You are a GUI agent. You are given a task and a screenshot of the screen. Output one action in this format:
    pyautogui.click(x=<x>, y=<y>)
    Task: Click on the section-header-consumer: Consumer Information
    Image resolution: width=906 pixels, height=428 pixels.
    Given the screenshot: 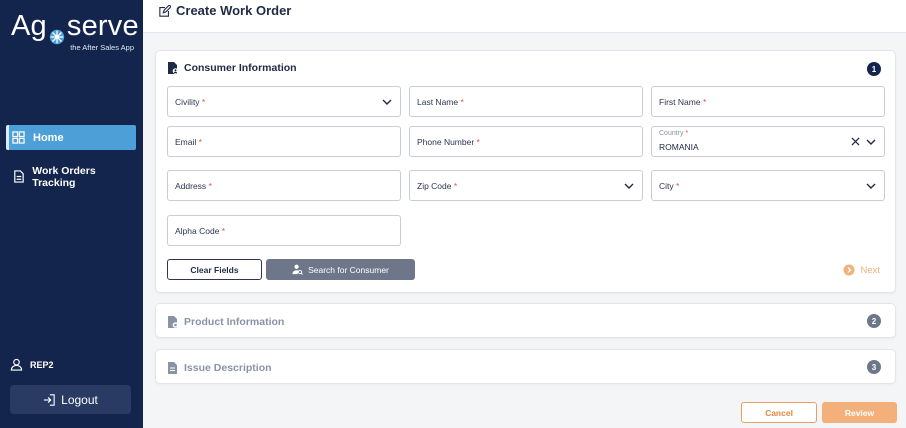 What is the action you would take?
    pyautogui.click(x=232, y=68)
    